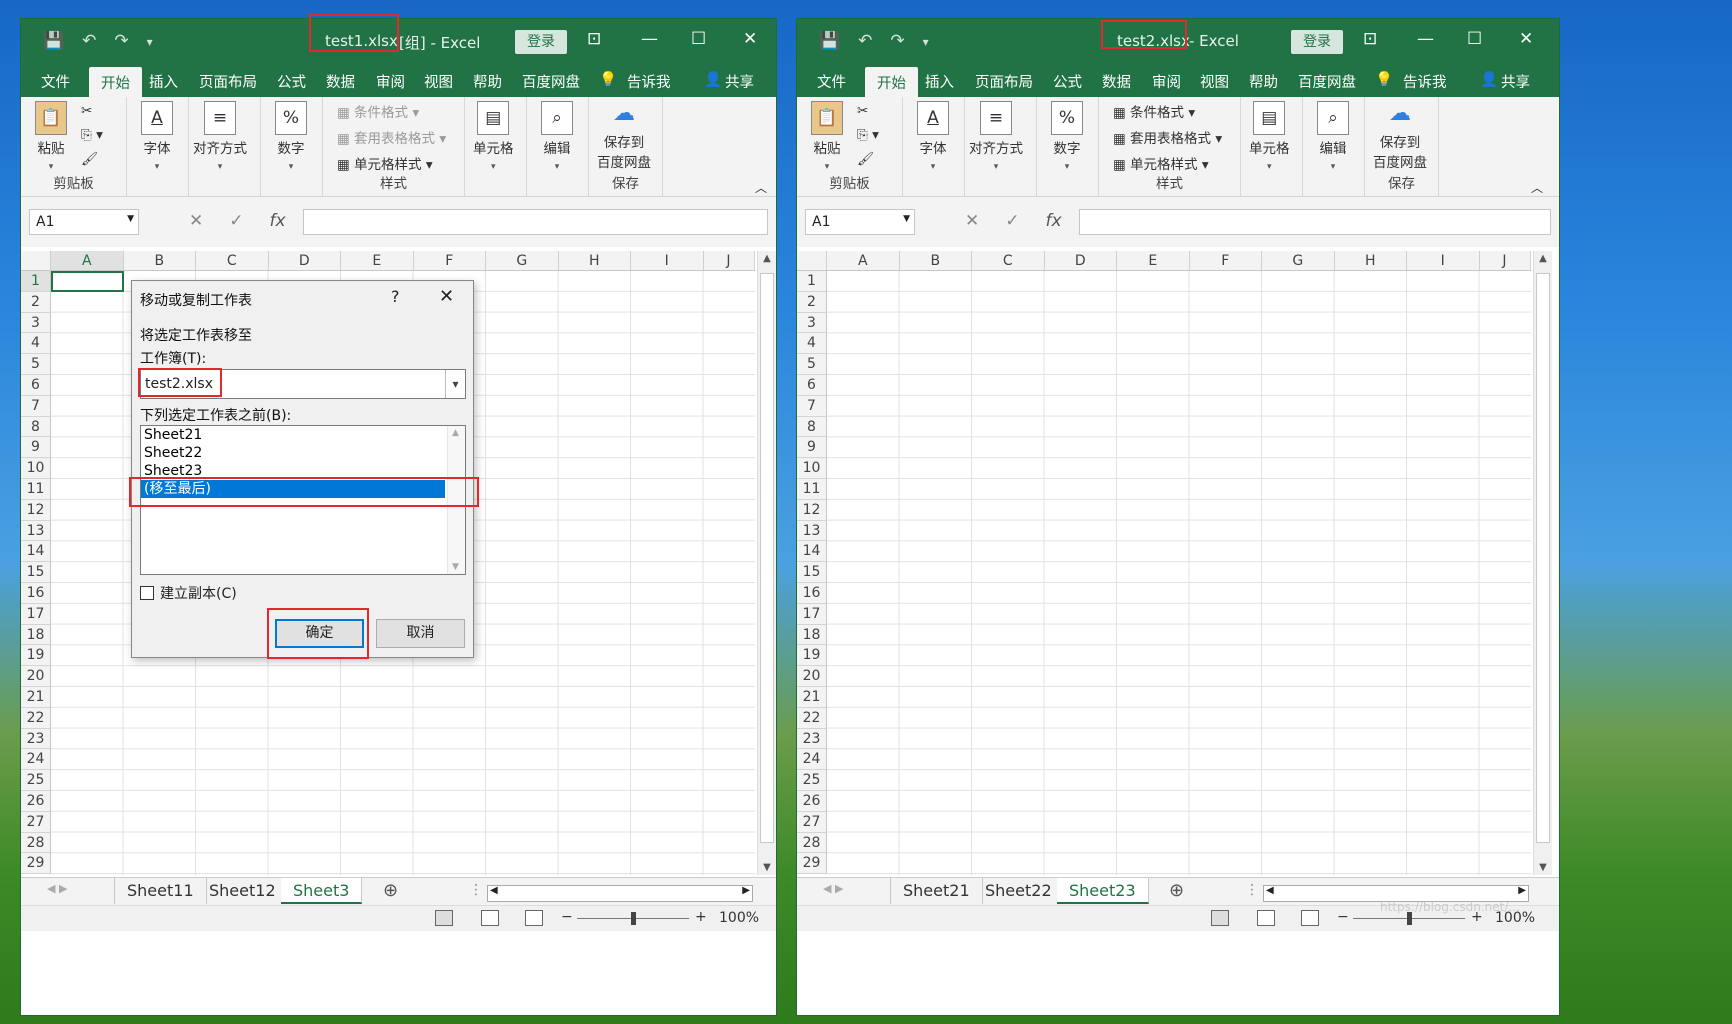  Describe the element at coordinates (36, 614) in the screenshot. I see `row-header: 17` at that location.